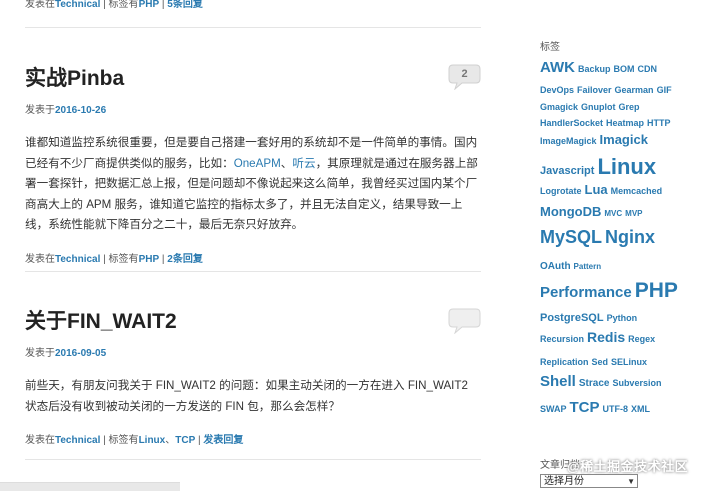  Describe the element at coordinates (464, 77) in the screenshot. I see `comment-count-bubble: 2` at that location.